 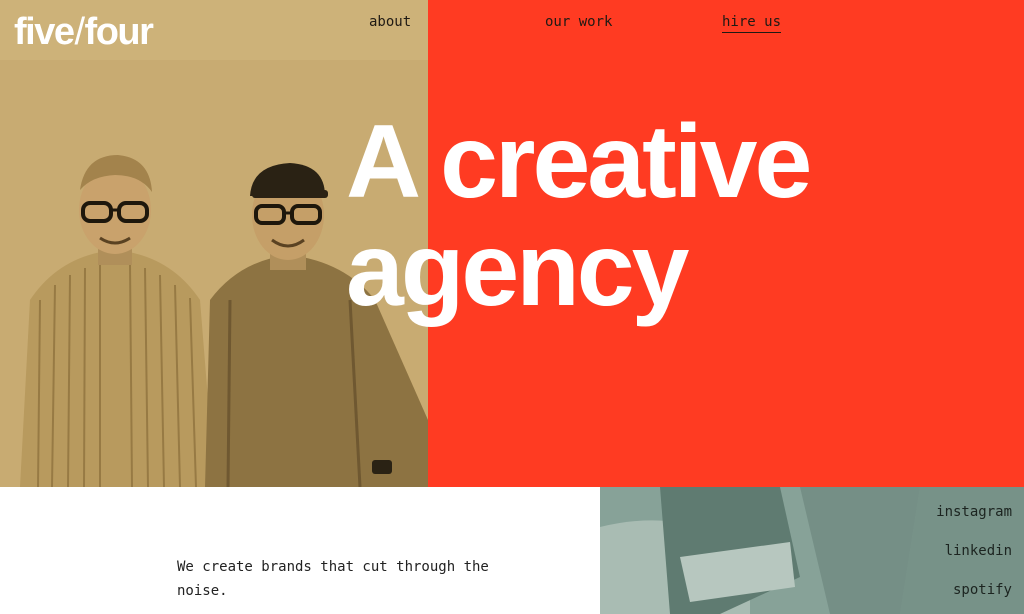 What do you see at coordinates (79, 32) in the screenshot?
I see `logo-slash: /` at bounding box center [79, 32].